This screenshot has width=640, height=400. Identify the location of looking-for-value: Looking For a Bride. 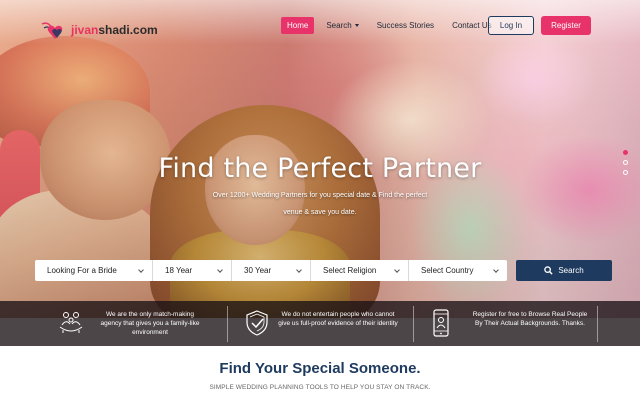
(82, 270).